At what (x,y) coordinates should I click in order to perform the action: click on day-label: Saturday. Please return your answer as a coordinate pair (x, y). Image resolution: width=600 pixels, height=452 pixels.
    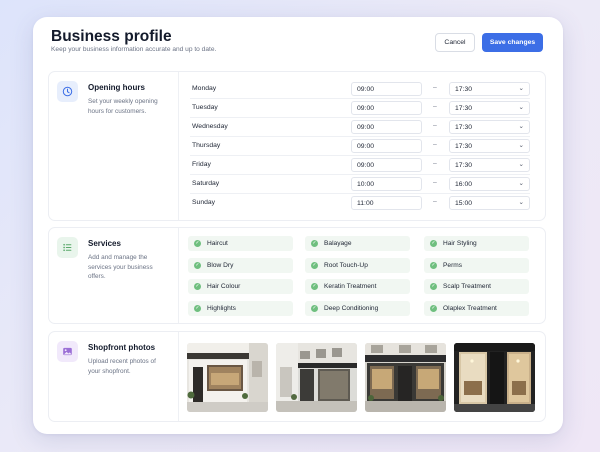
    Looking at the image, I should click on (206, 183).